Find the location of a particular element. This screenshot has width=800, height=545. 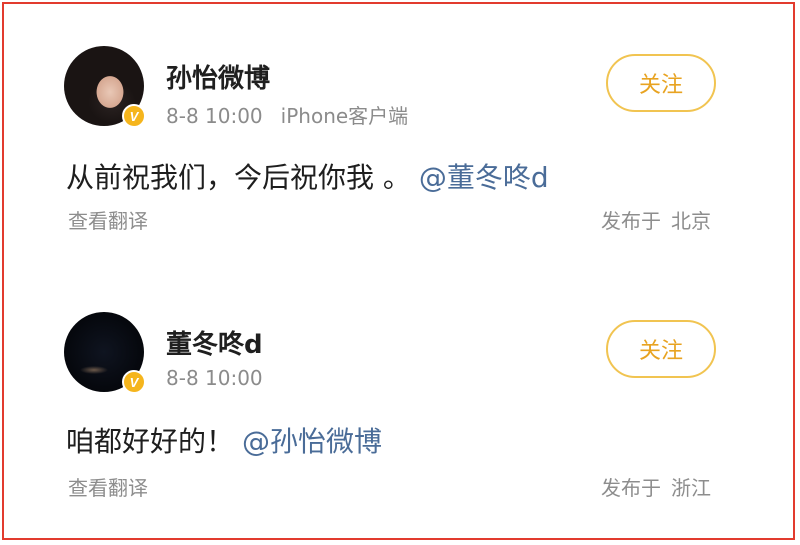

post-location: 发布于 浙江 is located at coordinates (656, 486).